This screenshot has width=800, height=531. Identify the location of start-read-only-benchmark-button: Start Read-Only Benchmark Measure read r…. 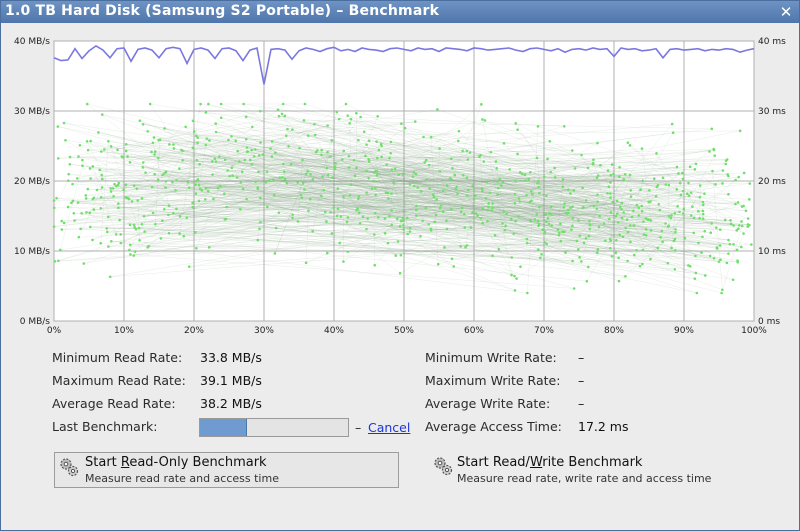
(226, 470).